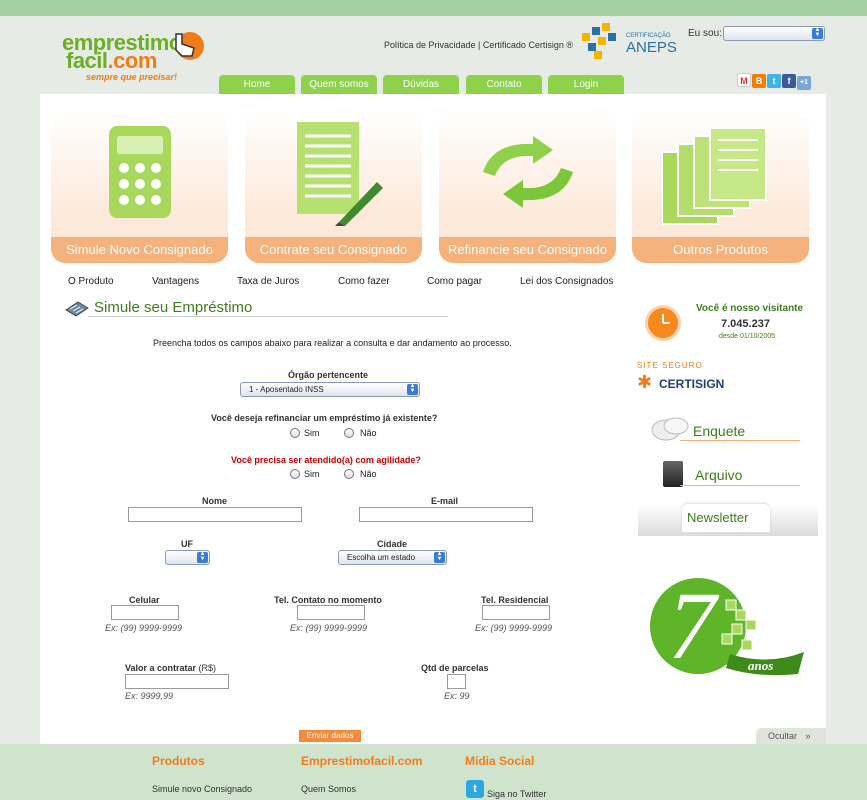 This screenshot has height=800, width=867. I want to click on certisign-brand: CERTISIGN, so click(691, 384).